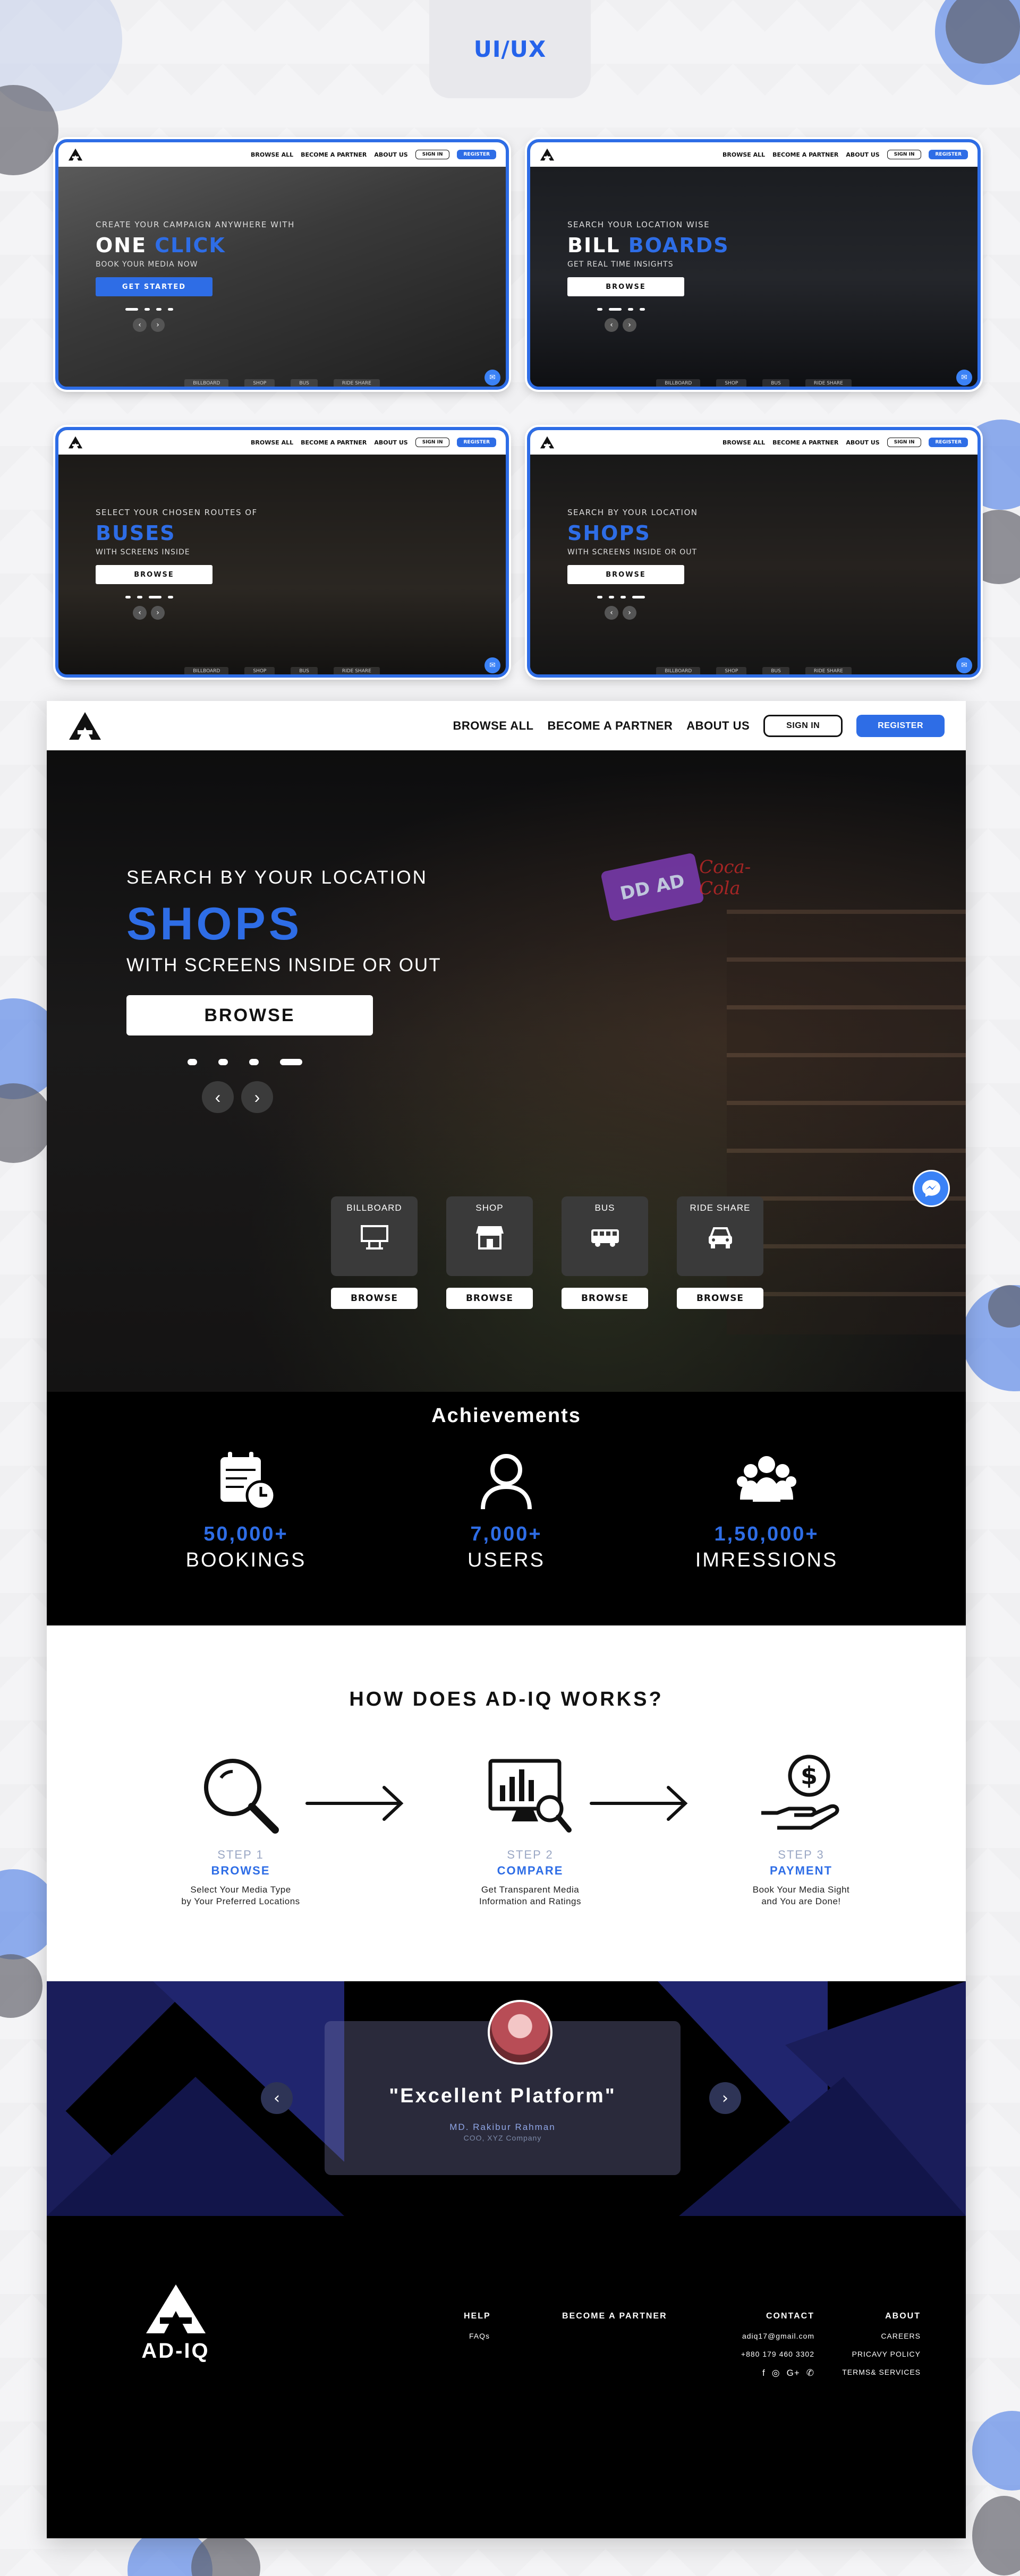 The image size is (1020, 2576). Describe the element at coordinates (477, 2336) in the screenshot. I see `footer-faqs-link: FAQs` at that location.